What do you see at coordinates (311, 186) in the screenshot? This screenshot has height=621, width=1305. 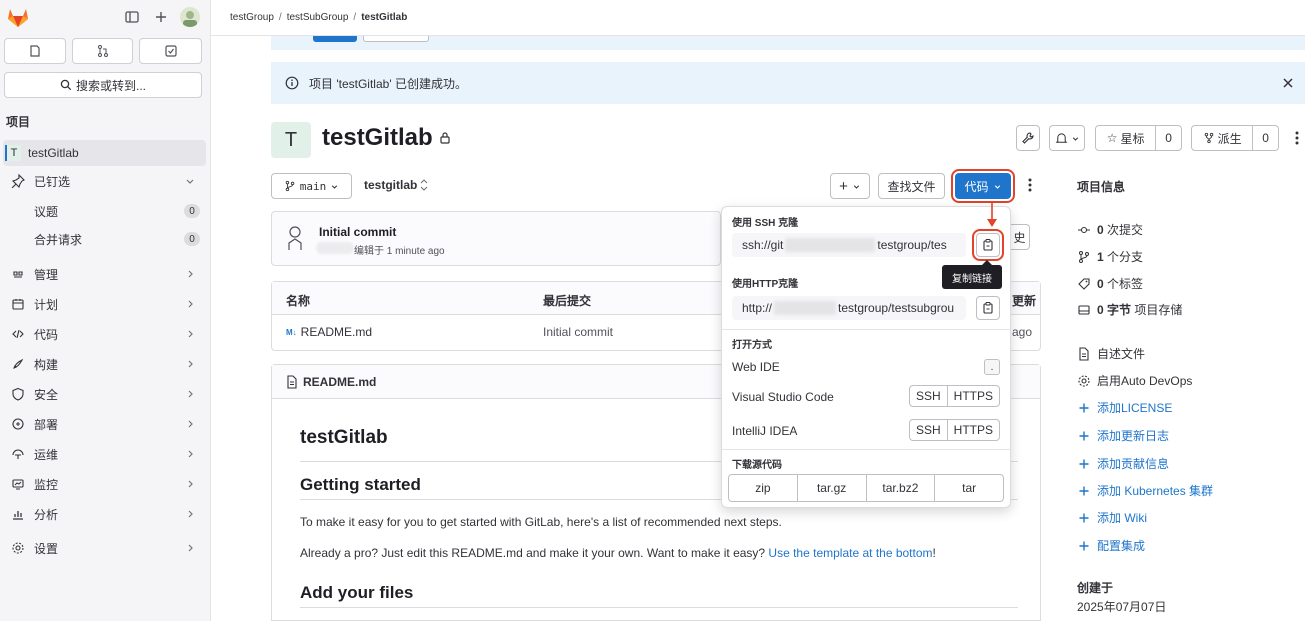 I see `branch-selector: main` at bounding box center [311, 186].